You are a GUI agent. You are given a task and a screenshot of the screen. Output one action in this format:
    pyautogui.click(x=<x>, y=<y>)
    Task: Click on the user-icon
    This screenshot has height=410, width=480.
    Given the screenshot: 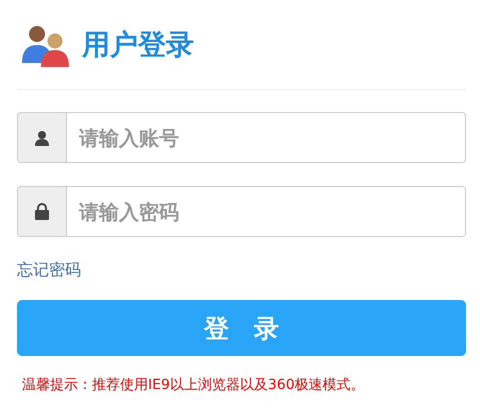 What is the action you would take?
    pyautogui.click(x=42, y=138)
    